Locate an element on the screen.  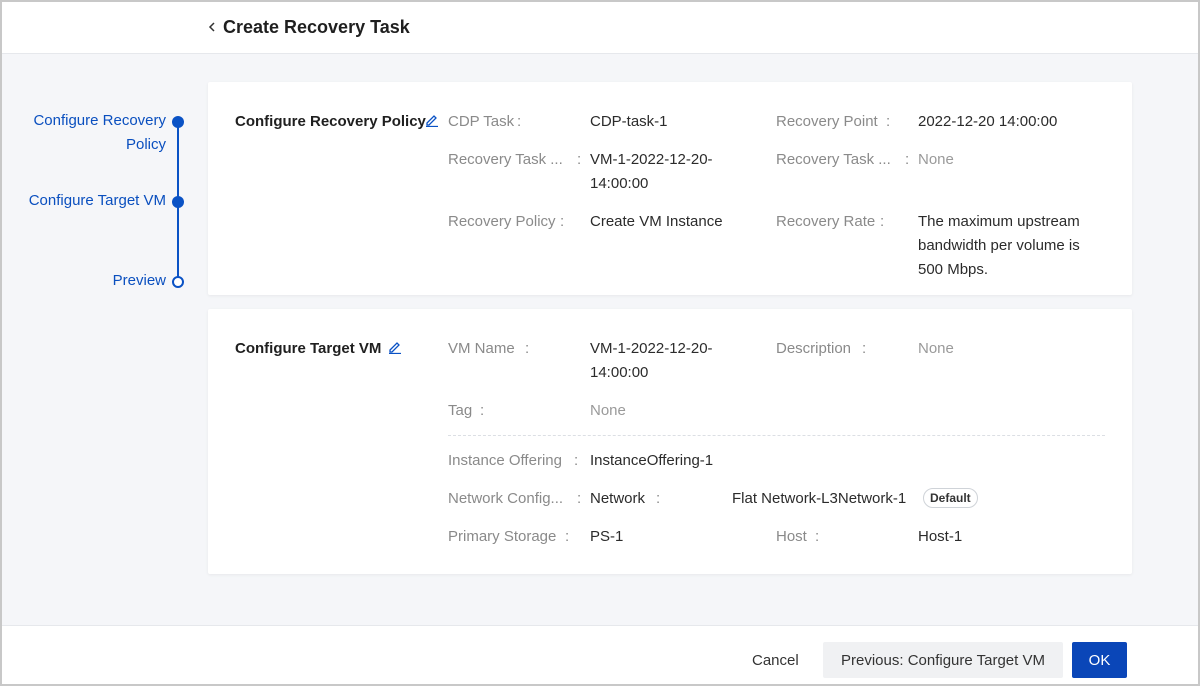
value-line: bandwidth per volume is is located at coordinates (999, 245).